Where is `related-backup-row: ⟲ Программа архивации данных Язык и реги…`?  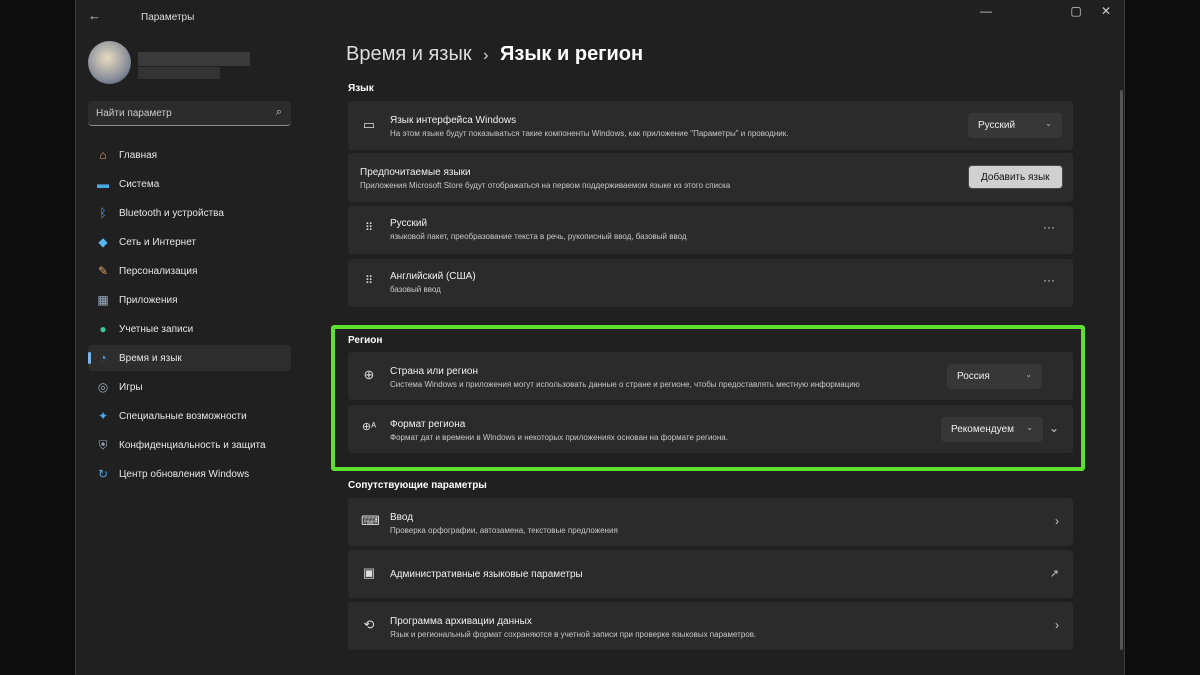 related-backup-row: ⟲ Программа архивации данных Язык и реги… is located at coordinates (710, 626).